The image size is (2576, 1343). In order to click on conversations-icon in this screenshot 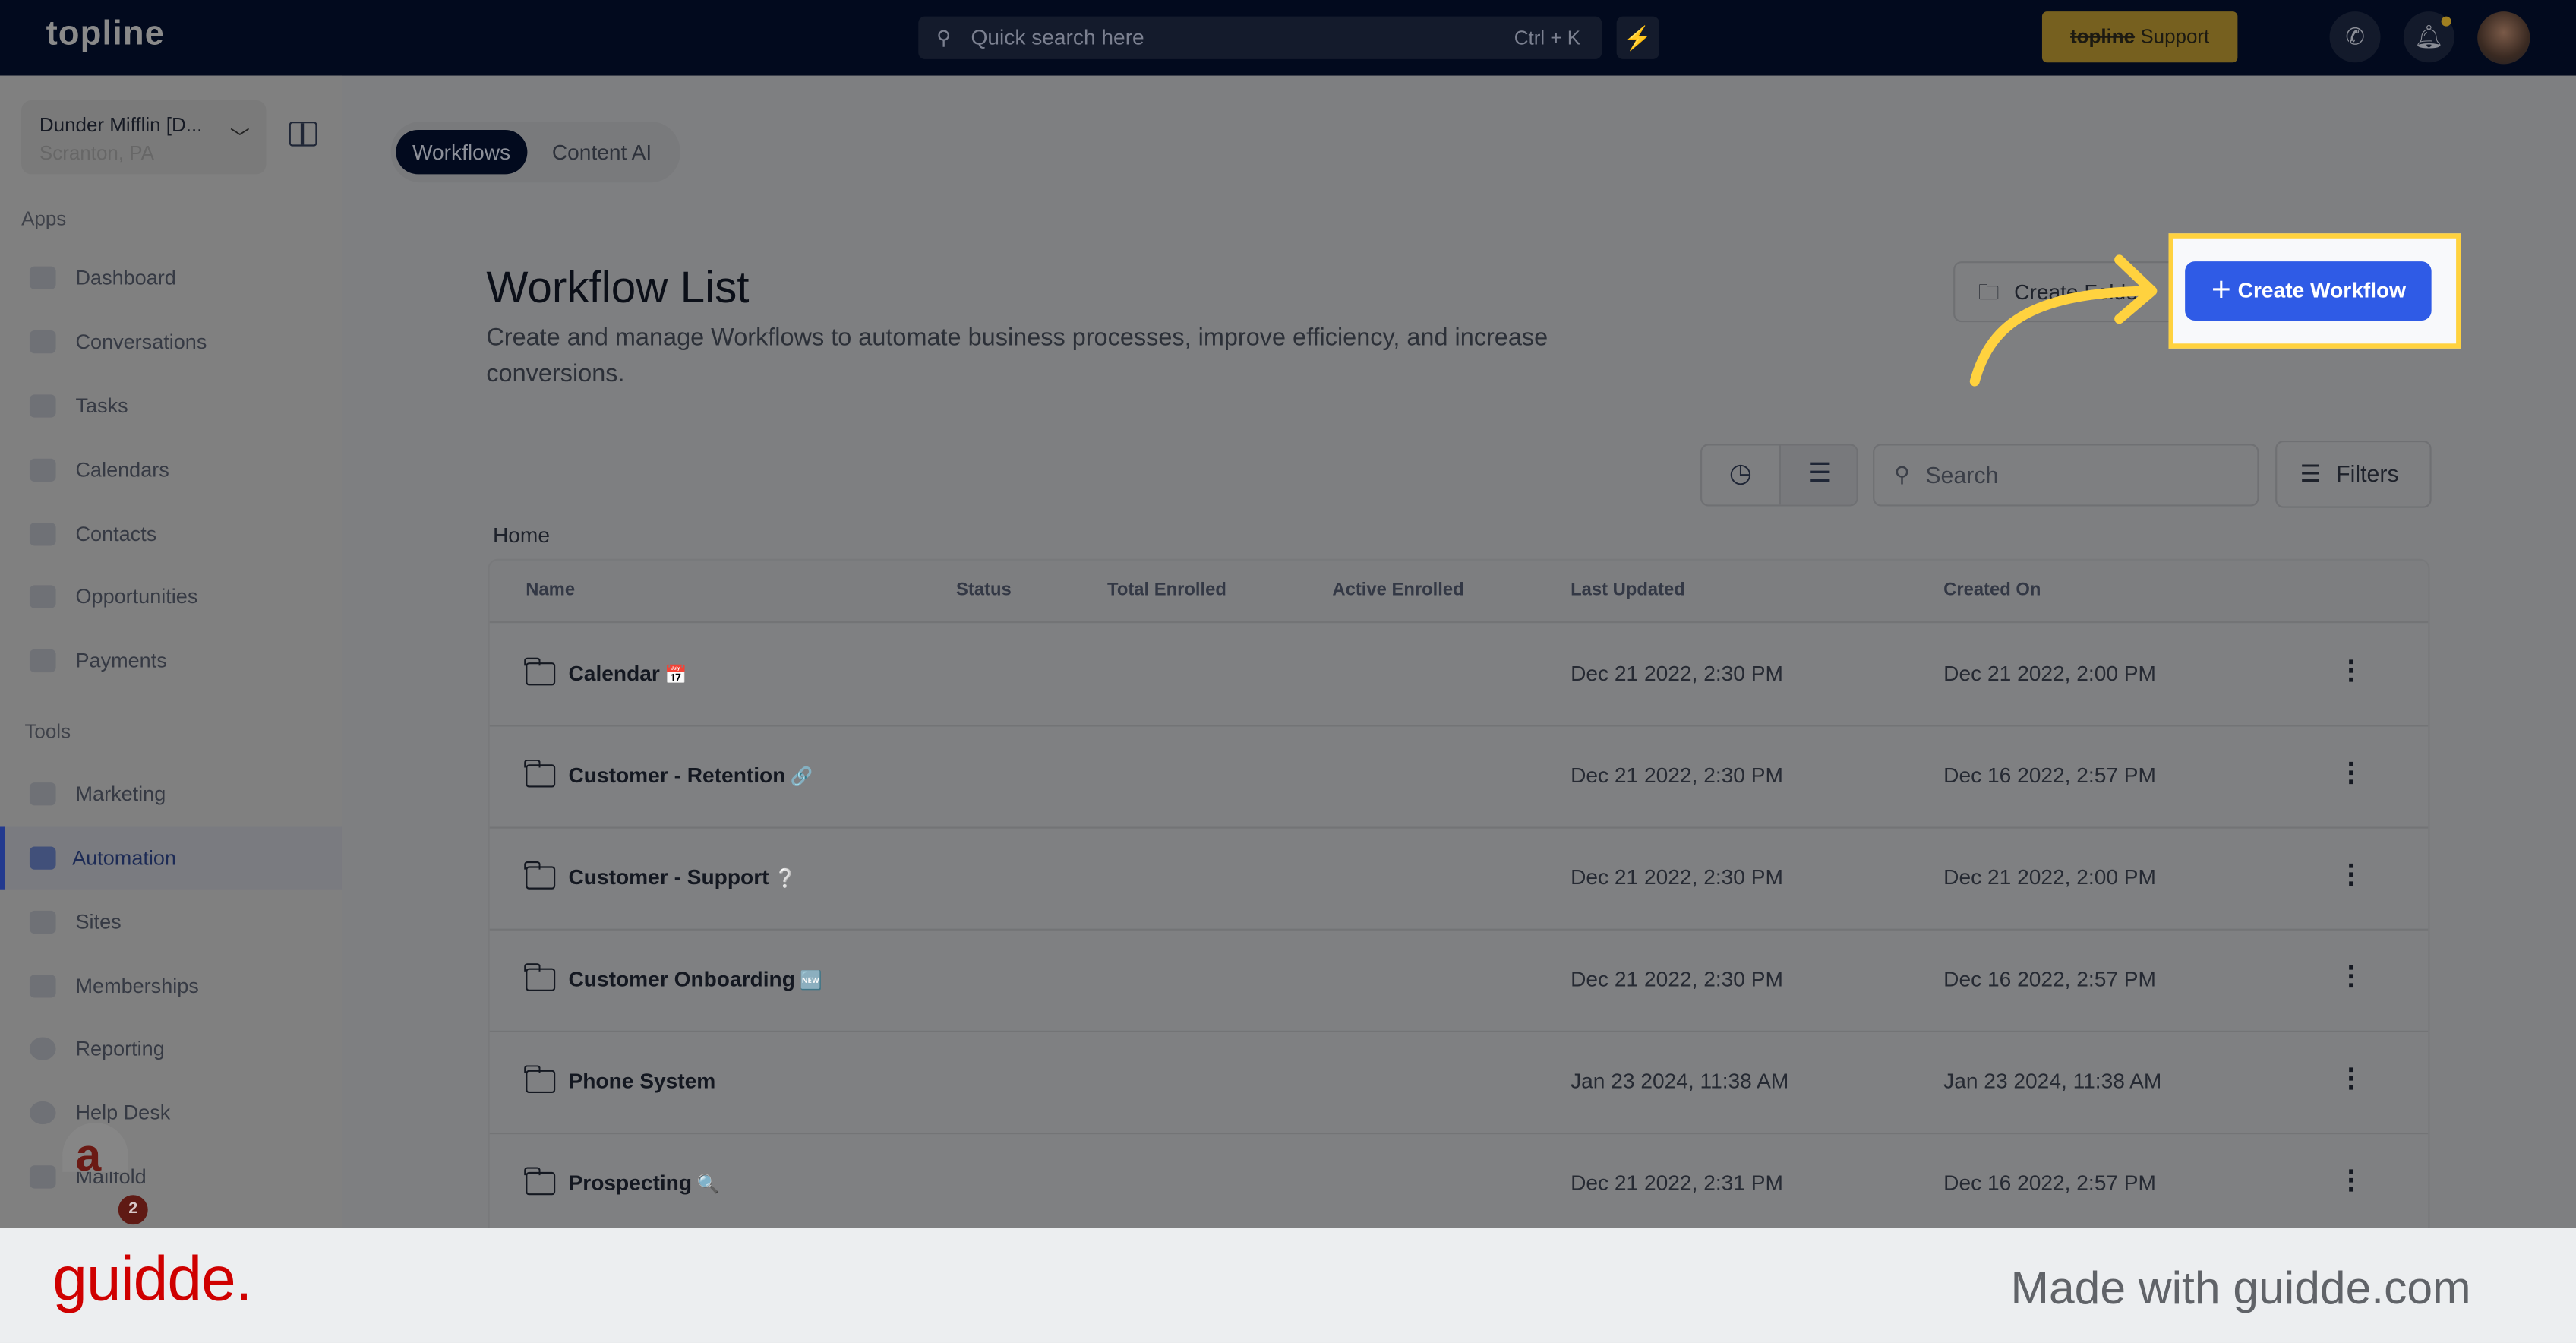, I will do `click(42, 342)`.